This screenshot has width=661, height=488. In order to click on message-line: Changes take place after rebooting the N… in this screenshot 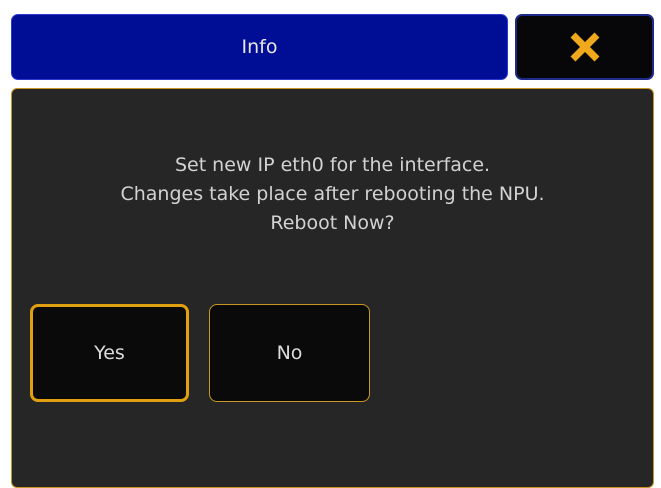, I will do `click(332, 194)`.